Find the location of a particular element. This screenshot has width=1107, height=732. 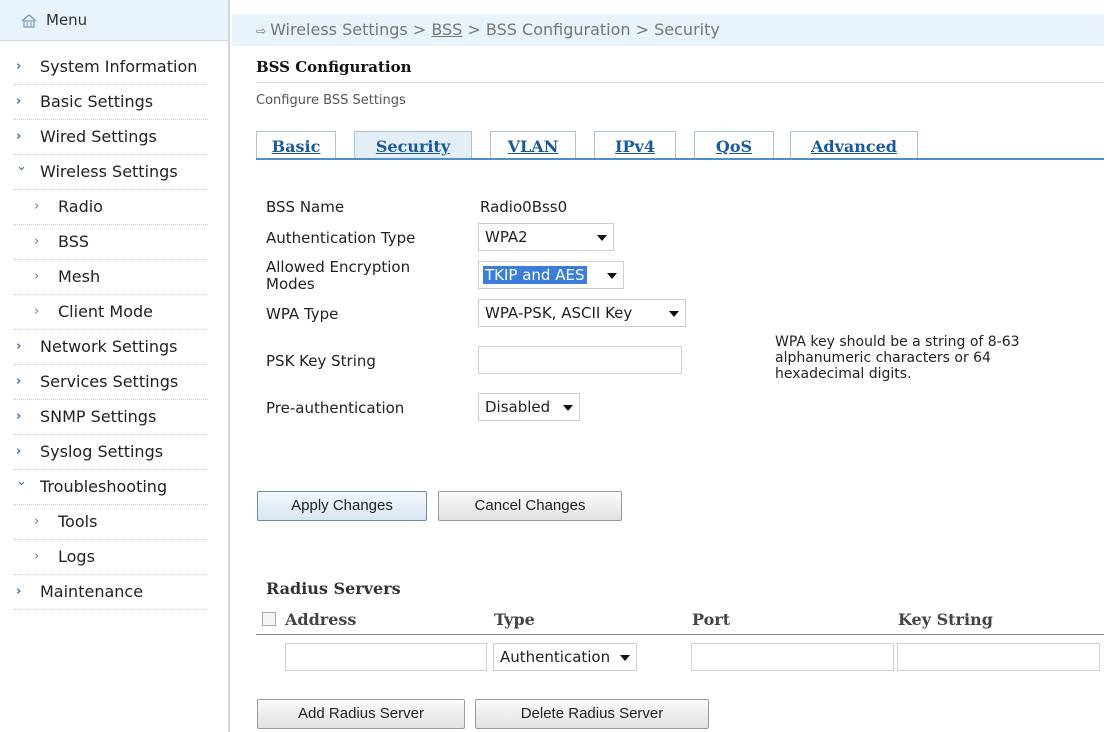

sidebar-item-label: Logs is located at coordinates (76, 556).